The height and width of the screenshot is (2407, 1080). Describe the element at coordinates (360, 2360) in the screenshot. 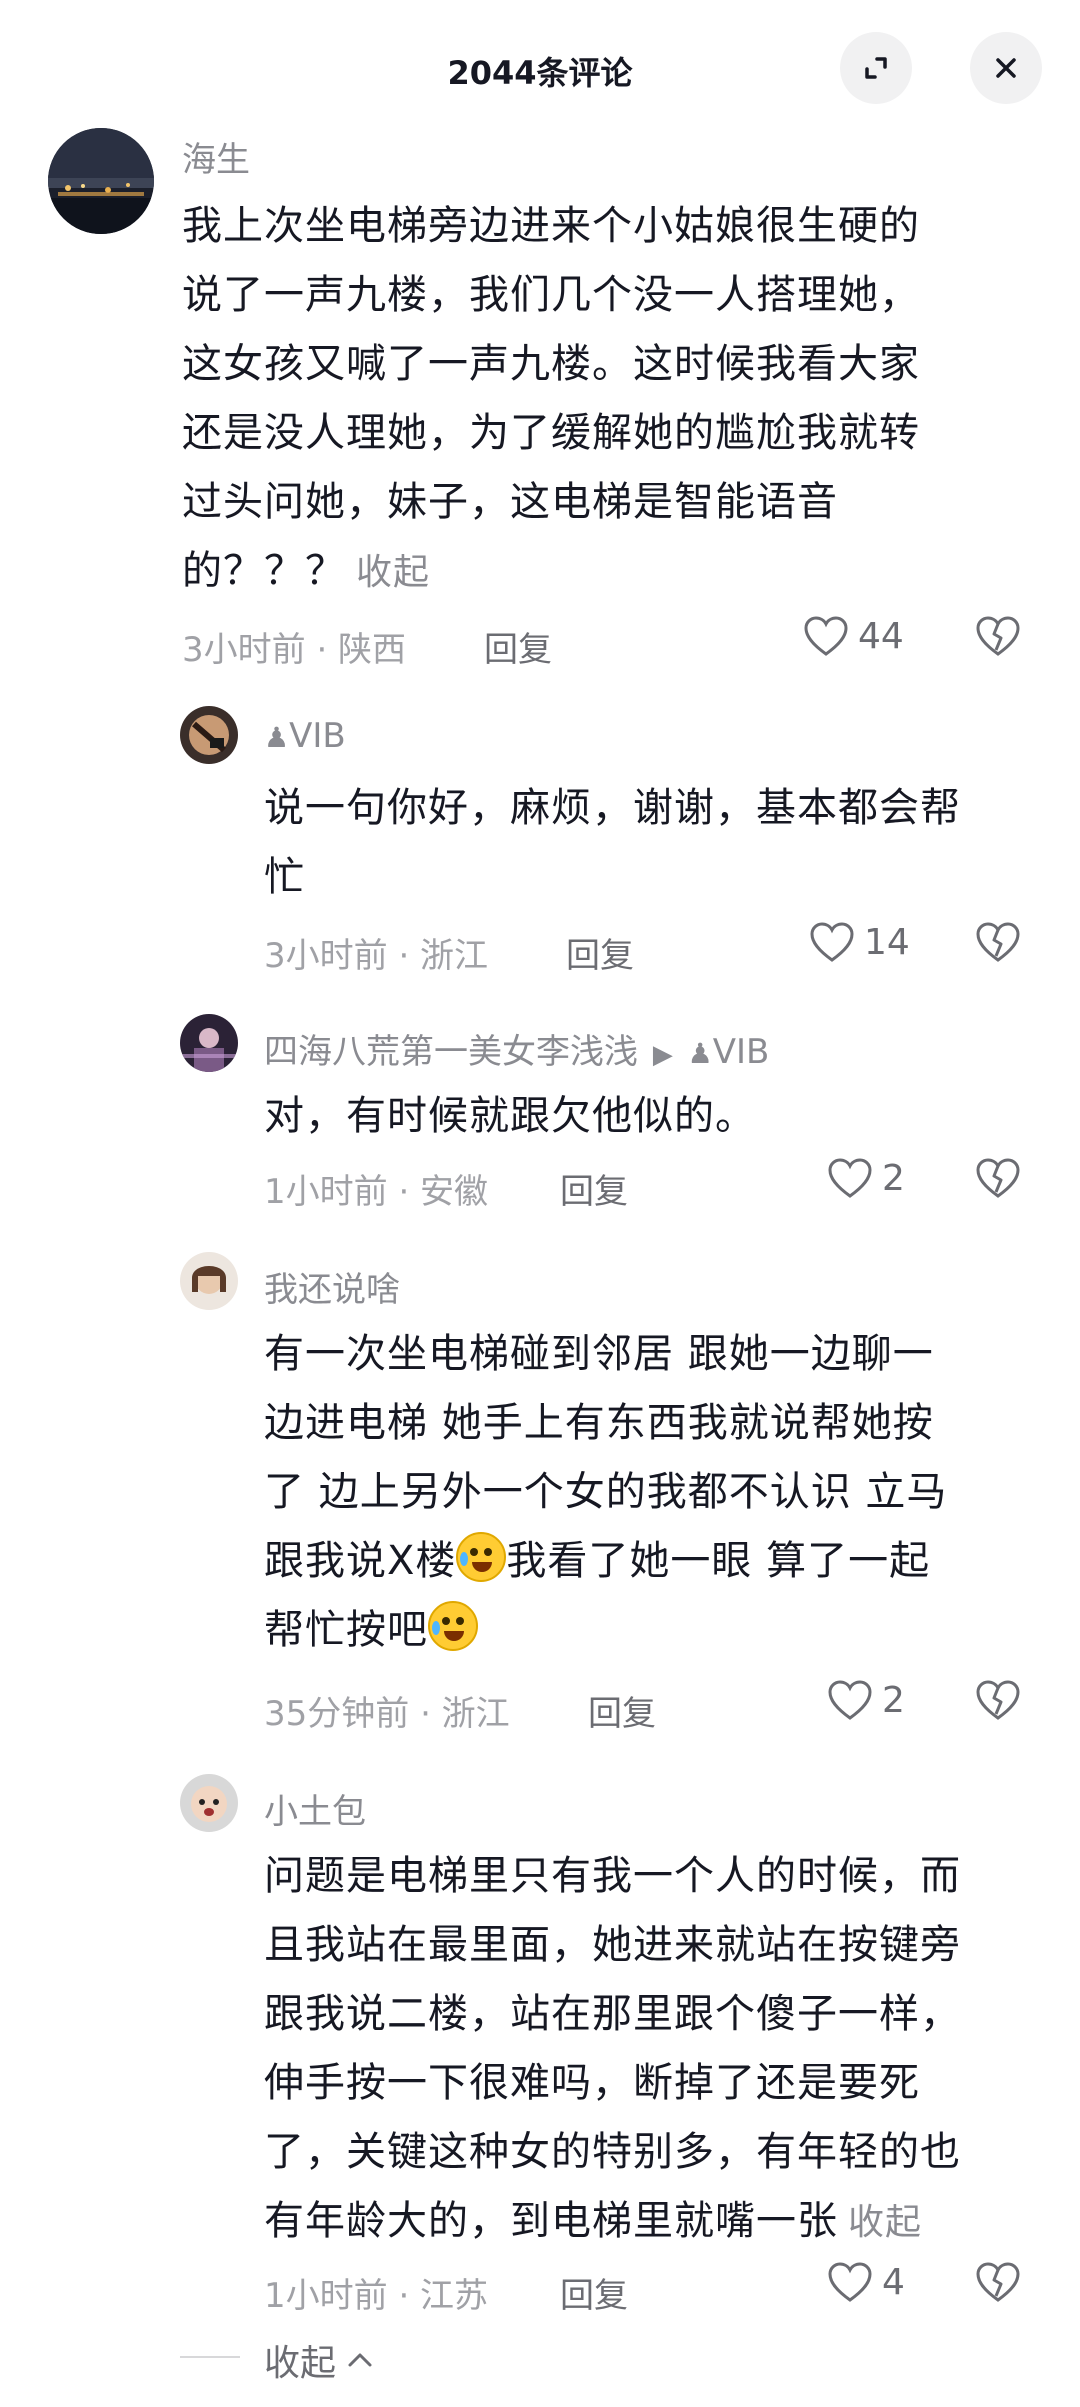

I see `chevron-up-icon` at that location.